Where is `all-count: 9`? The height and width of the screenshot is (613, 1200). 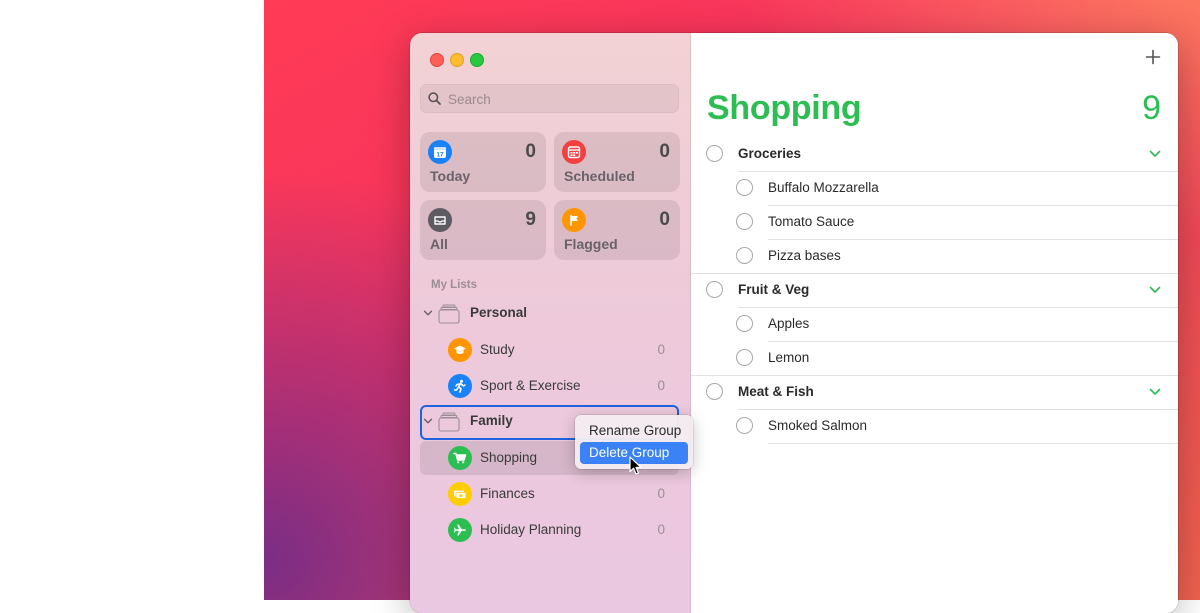 all-count: 9 is located at coordinates (530, 219).